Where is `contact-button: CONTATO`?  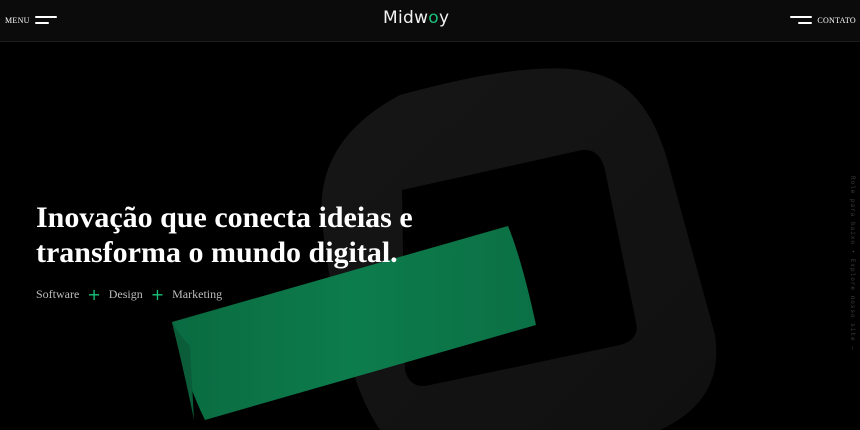
contact-button: CONTATO is located at coordinates (822, 20).